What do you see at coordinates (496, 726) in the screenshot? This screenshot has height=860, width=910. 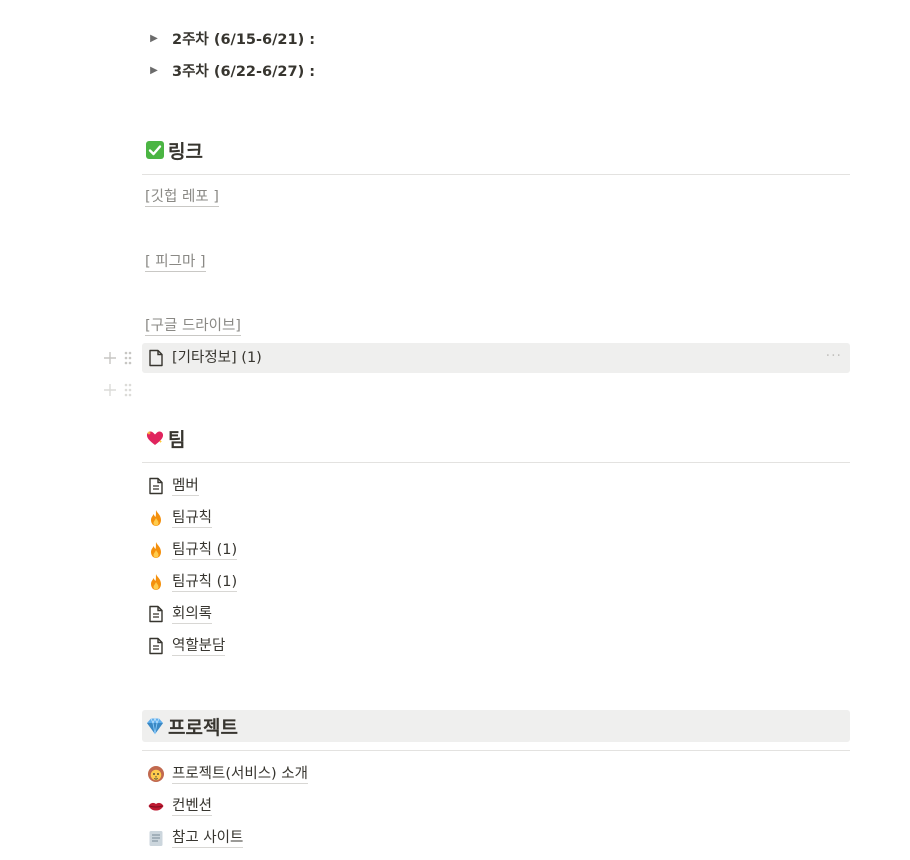 I see `project-heading-bg` at bounding box center [496, 726].